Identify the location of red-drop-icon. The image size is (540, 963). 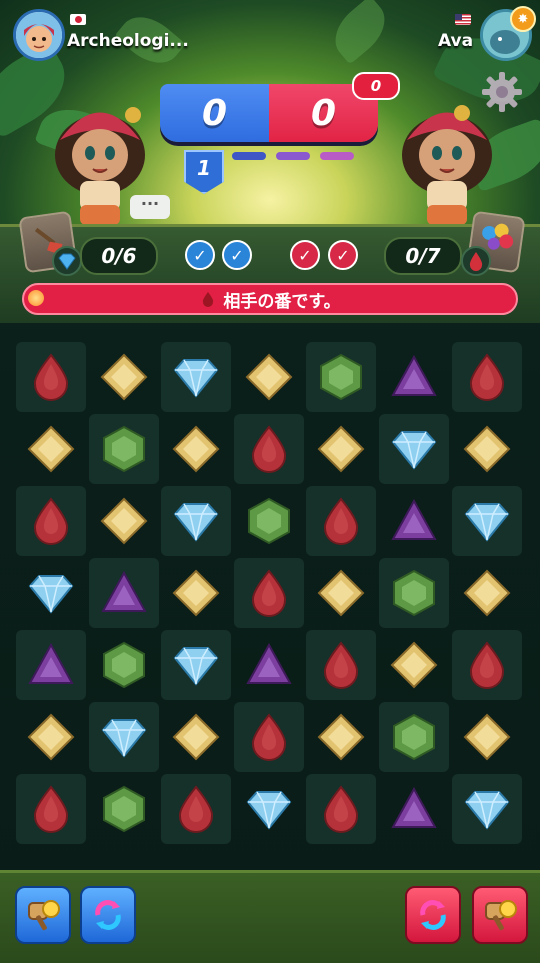
(208, 299).